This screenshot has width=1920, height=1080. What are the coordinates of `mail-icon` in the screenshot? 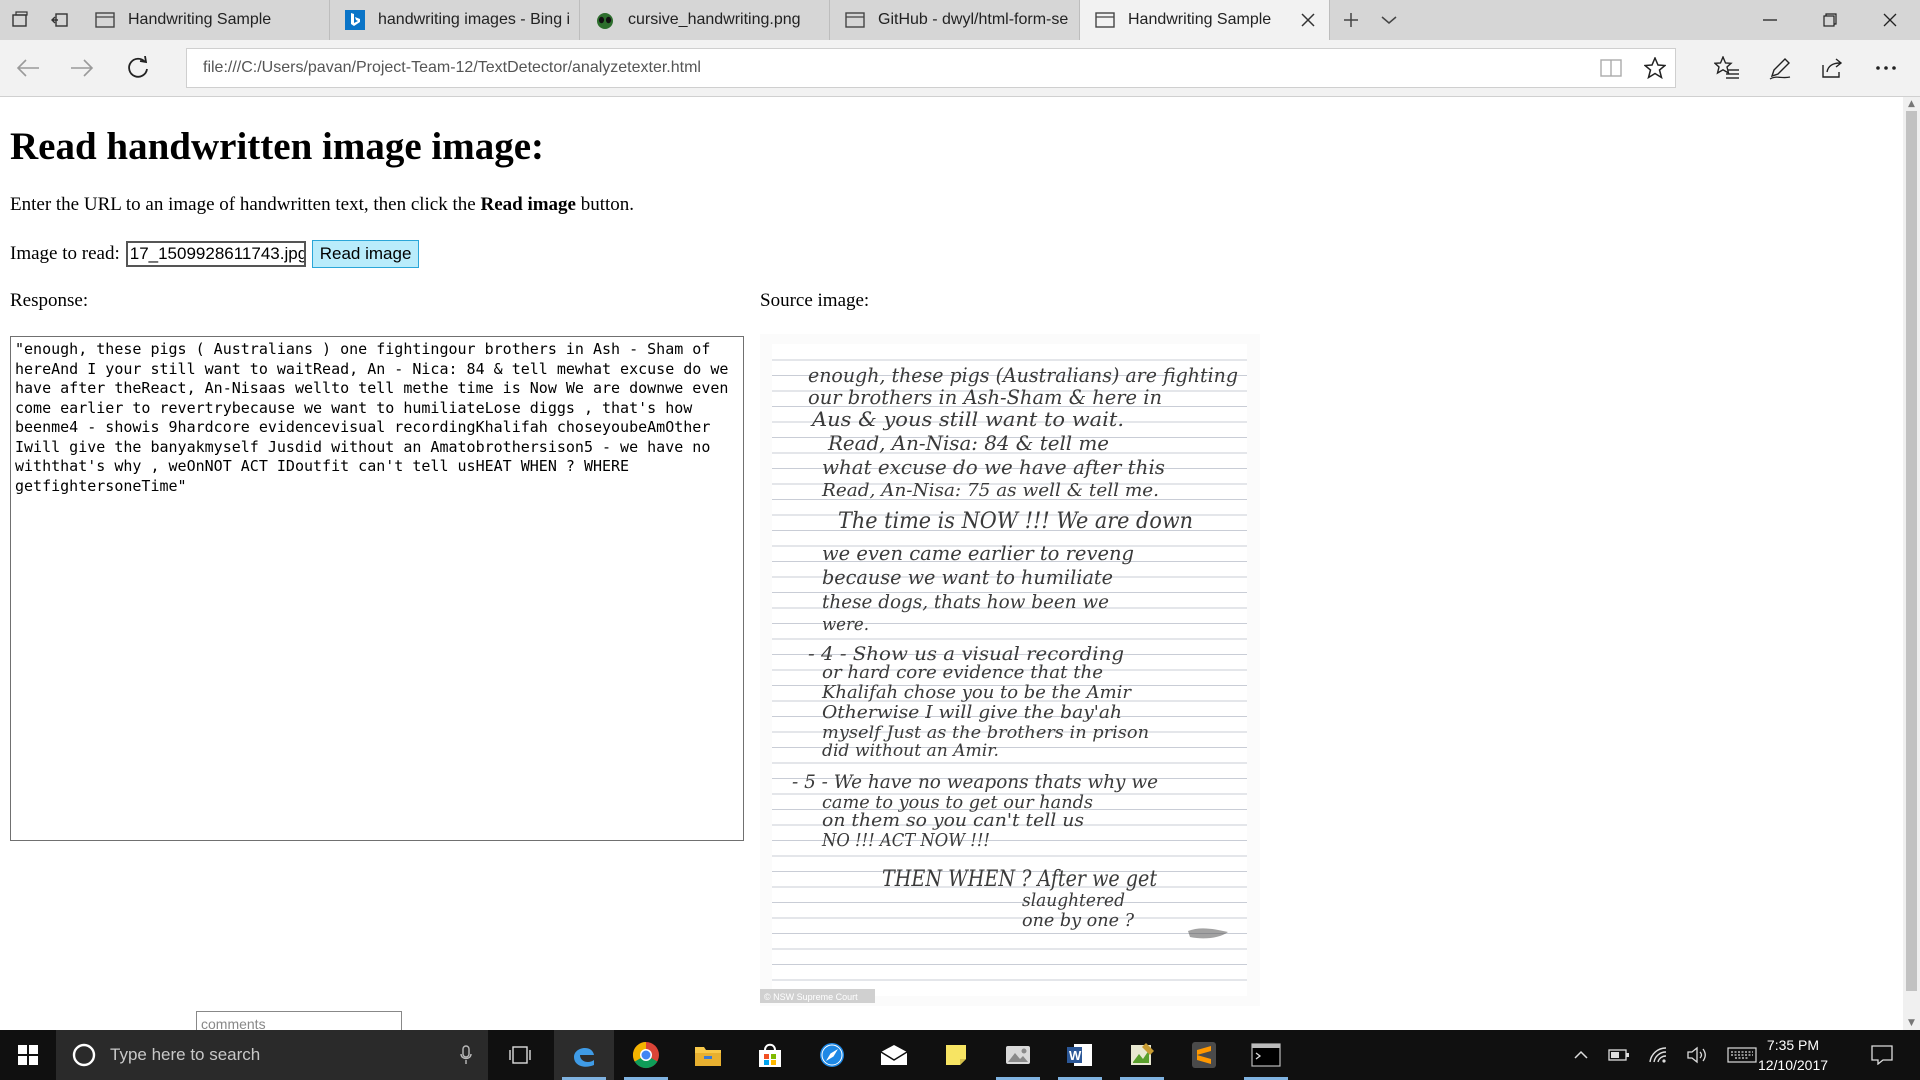 It's located at (894, 1055).